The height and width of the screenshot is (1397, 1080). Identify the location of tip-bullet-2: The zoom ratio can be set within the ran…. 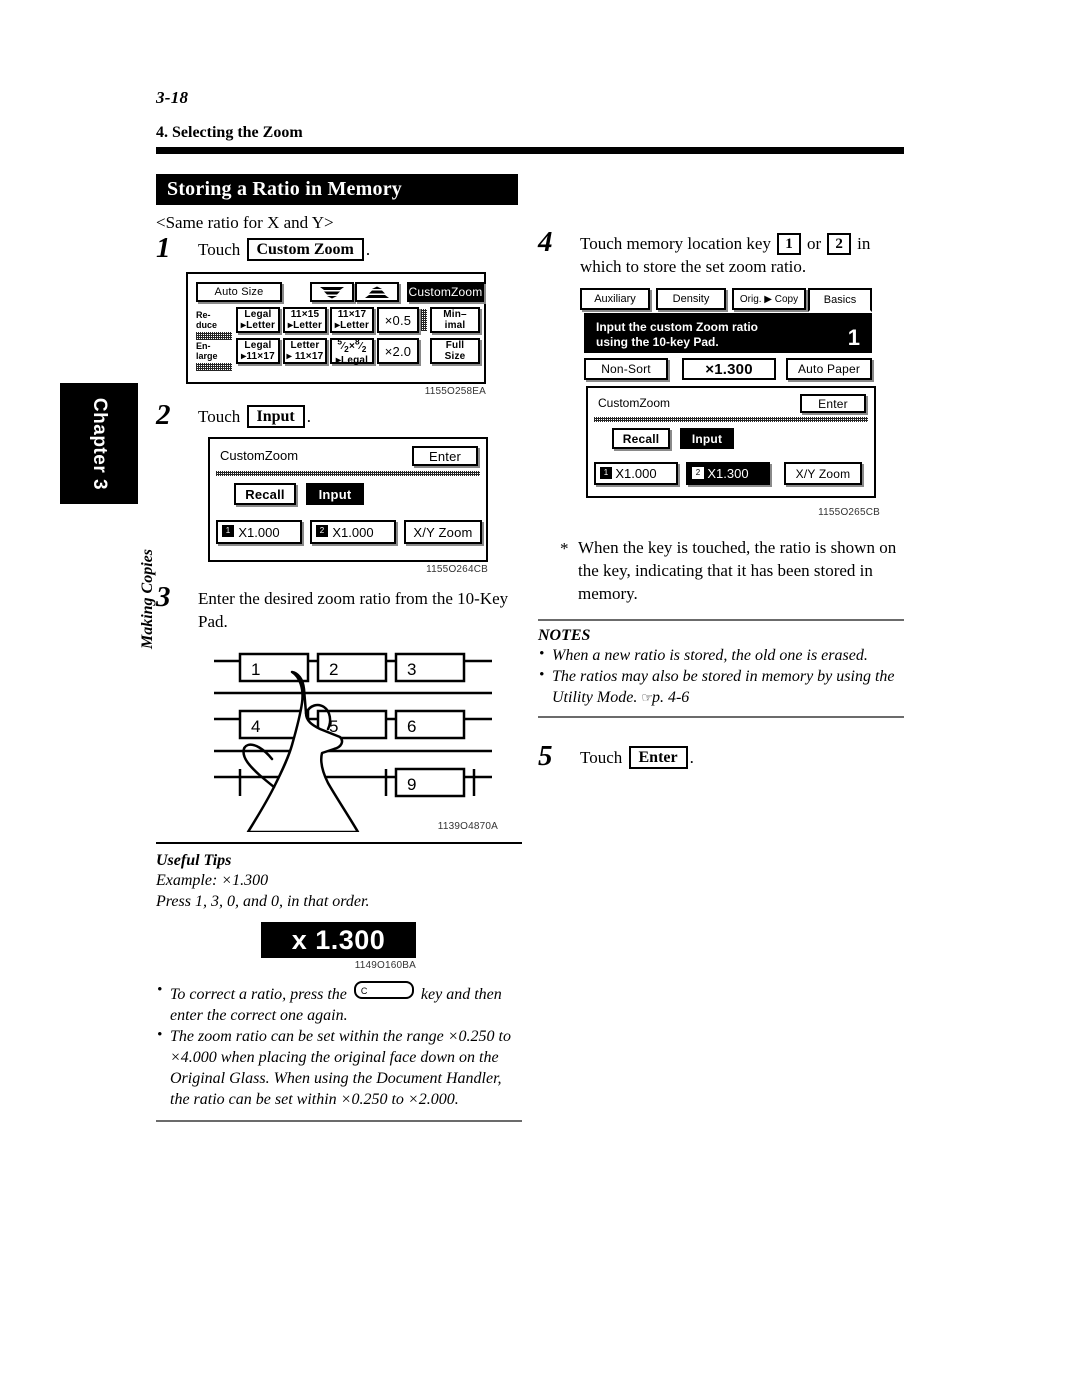
(339, 1067).